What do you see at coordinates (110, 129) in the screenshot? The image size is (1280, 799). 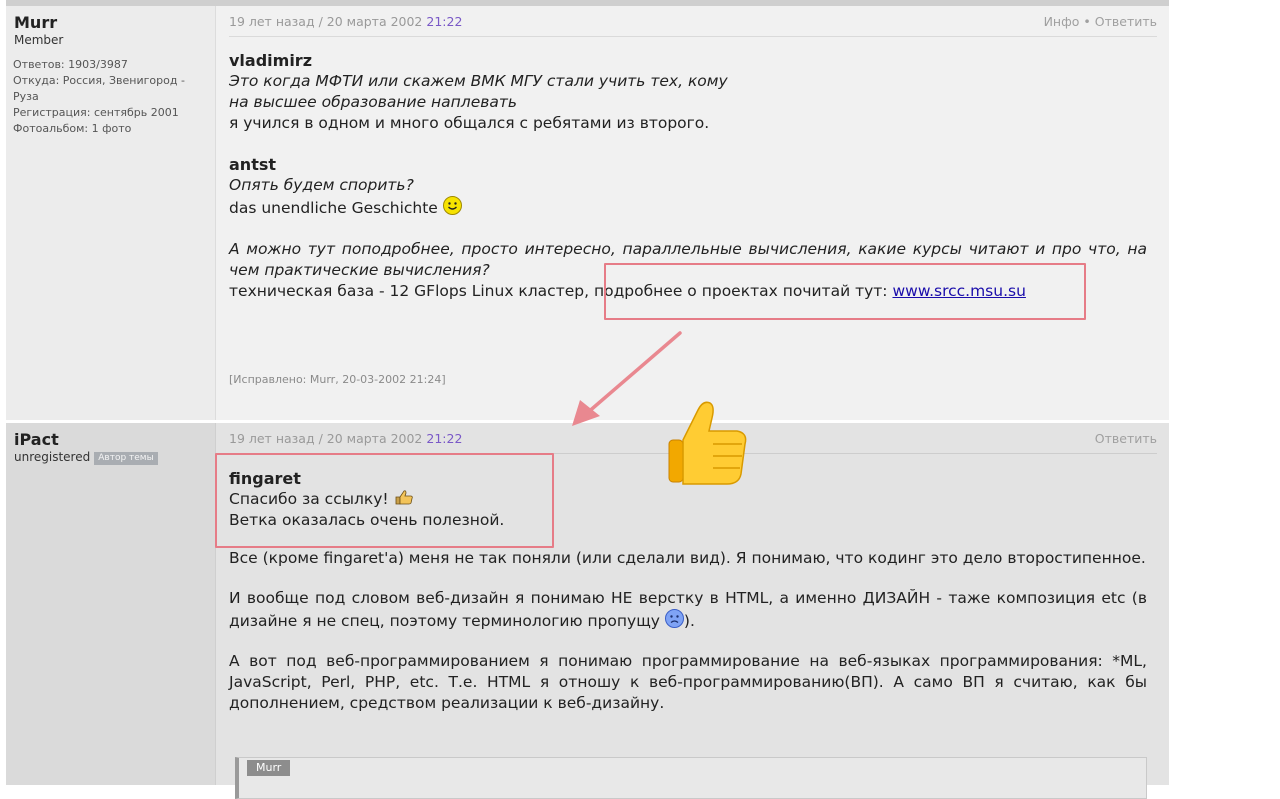 I see `meta-photoalbum: Фотоальбом: 1 фото` at bounding box center [110, 129].